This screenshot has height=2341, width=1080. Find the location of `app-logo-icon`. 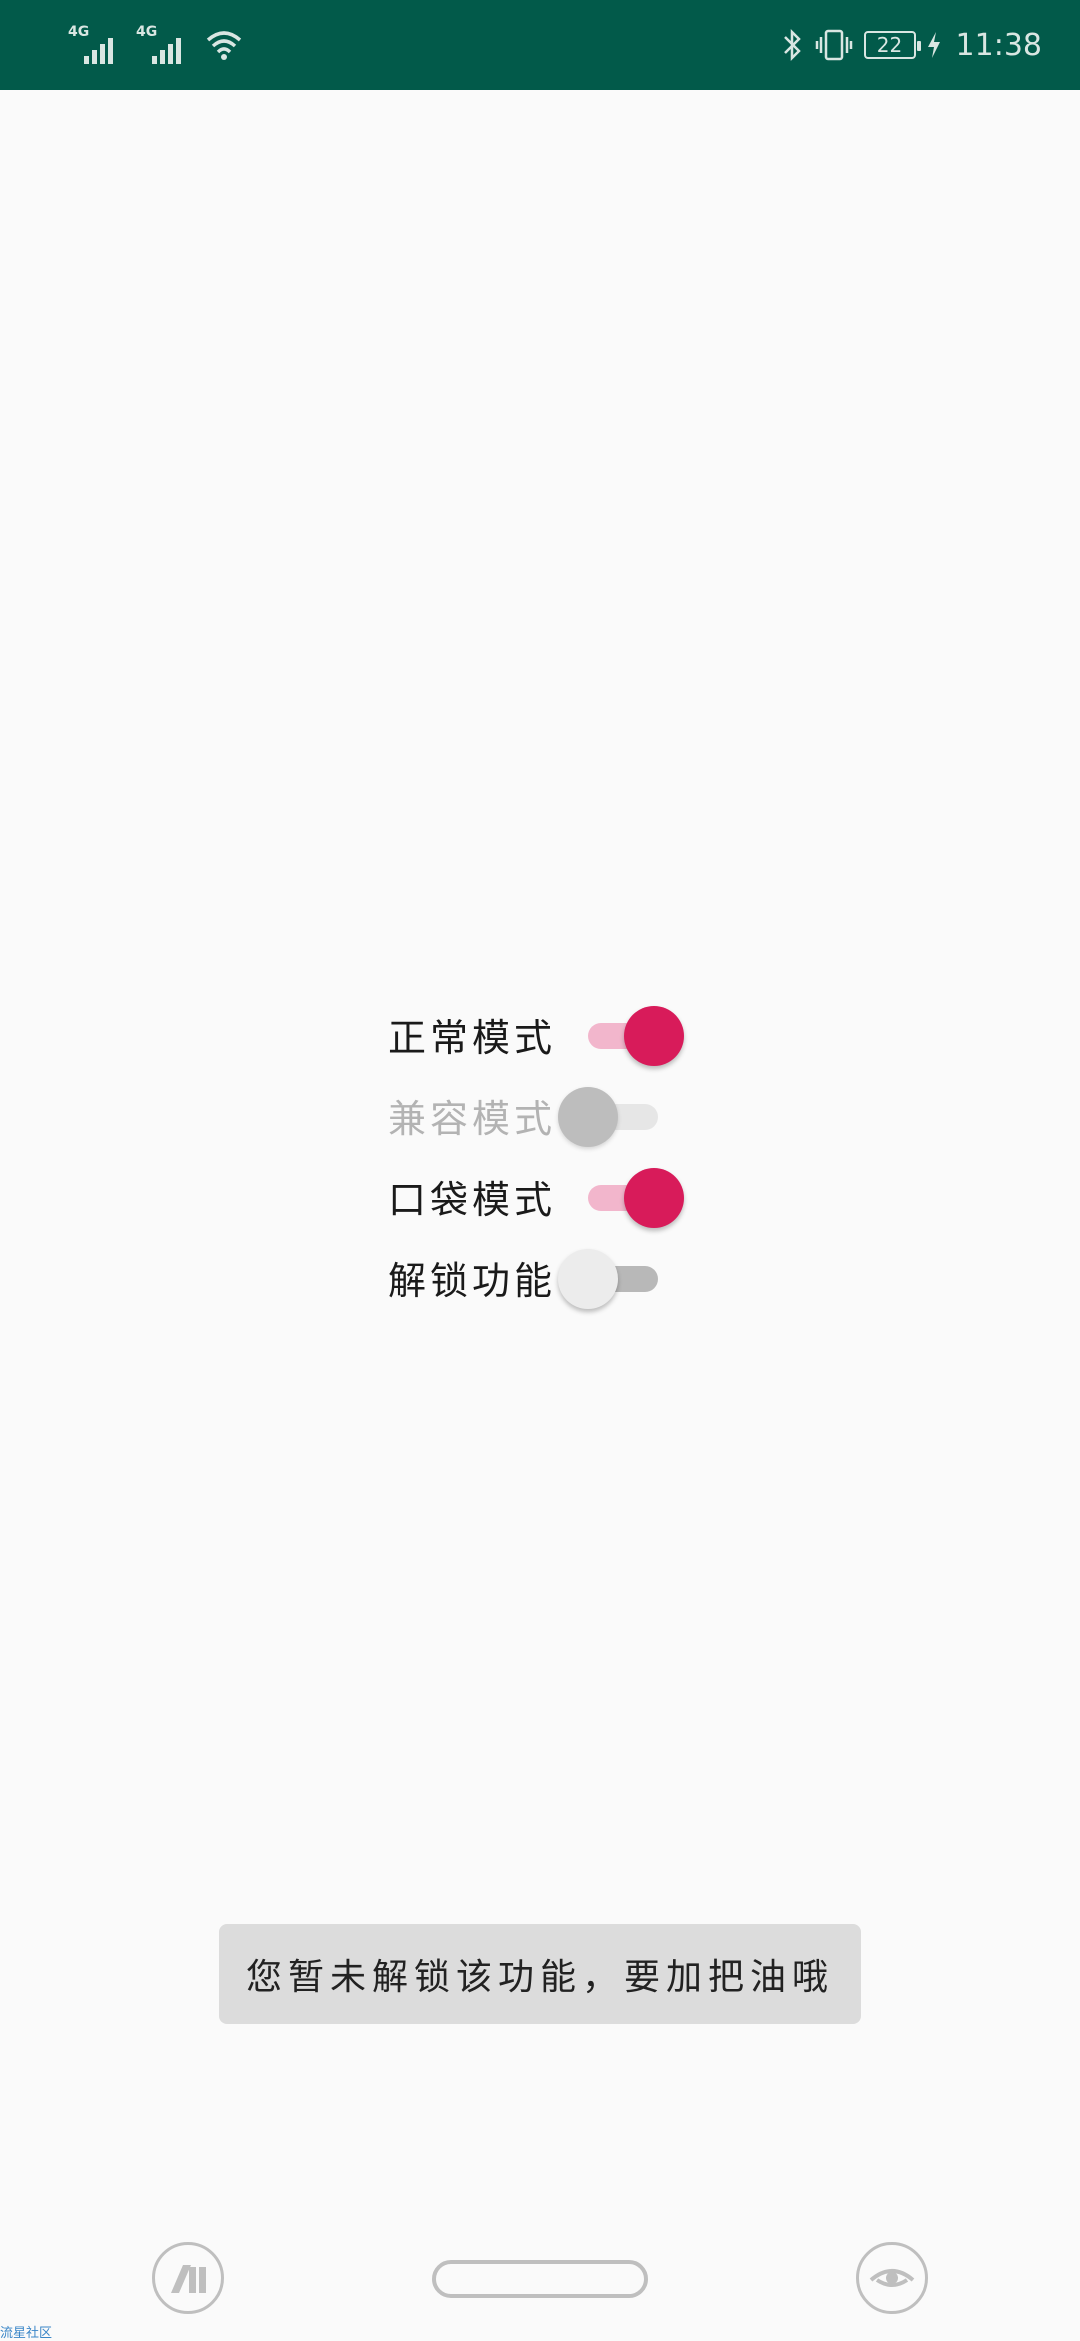

app-logo-icon is located at coordinates (188, 2278).